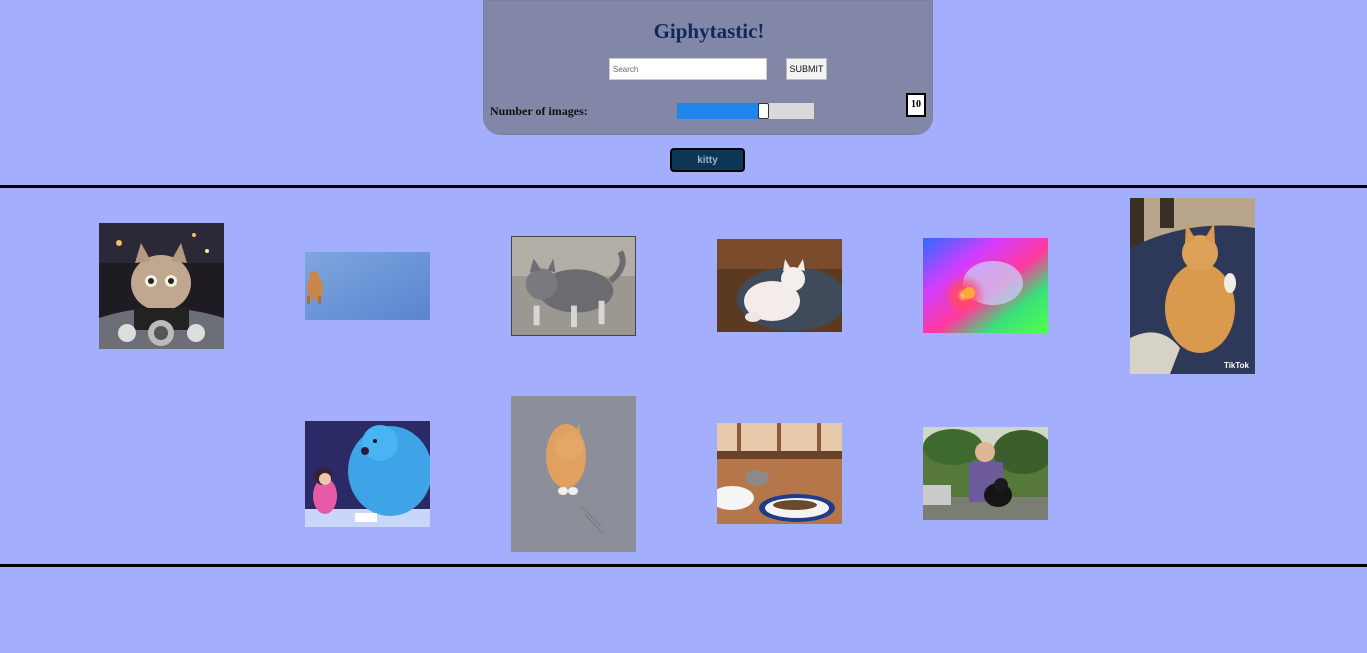 The image size is (1367, 653). I want to click on num-images-label: Number of images:, so click(539, 111).